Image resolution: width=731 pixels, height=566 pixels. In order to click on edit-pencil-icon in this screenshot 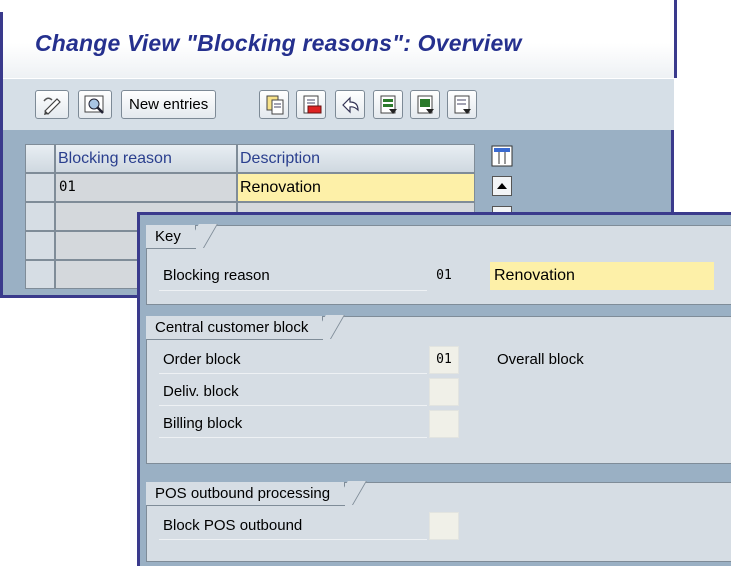, I will do `click(52, 106)`.